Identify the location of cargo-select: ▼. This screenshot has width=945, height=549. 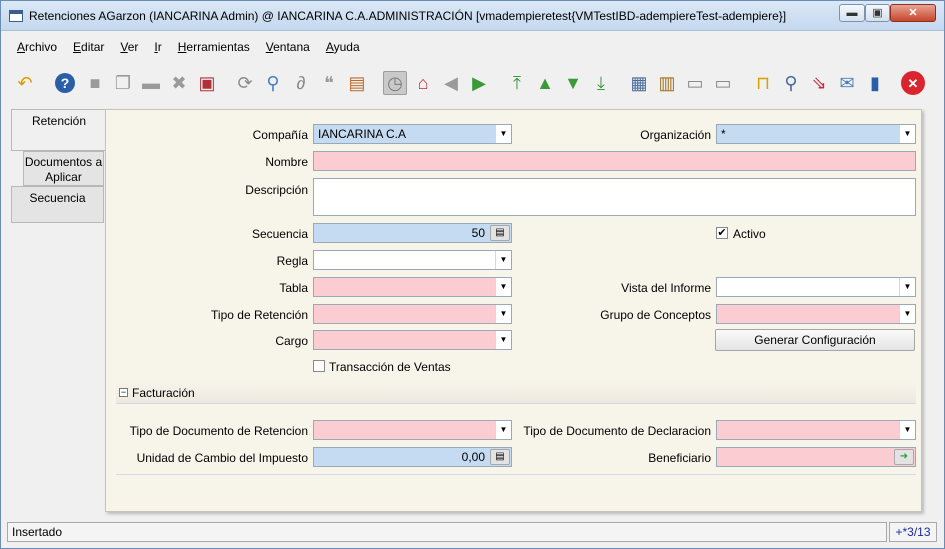
(412, 340).